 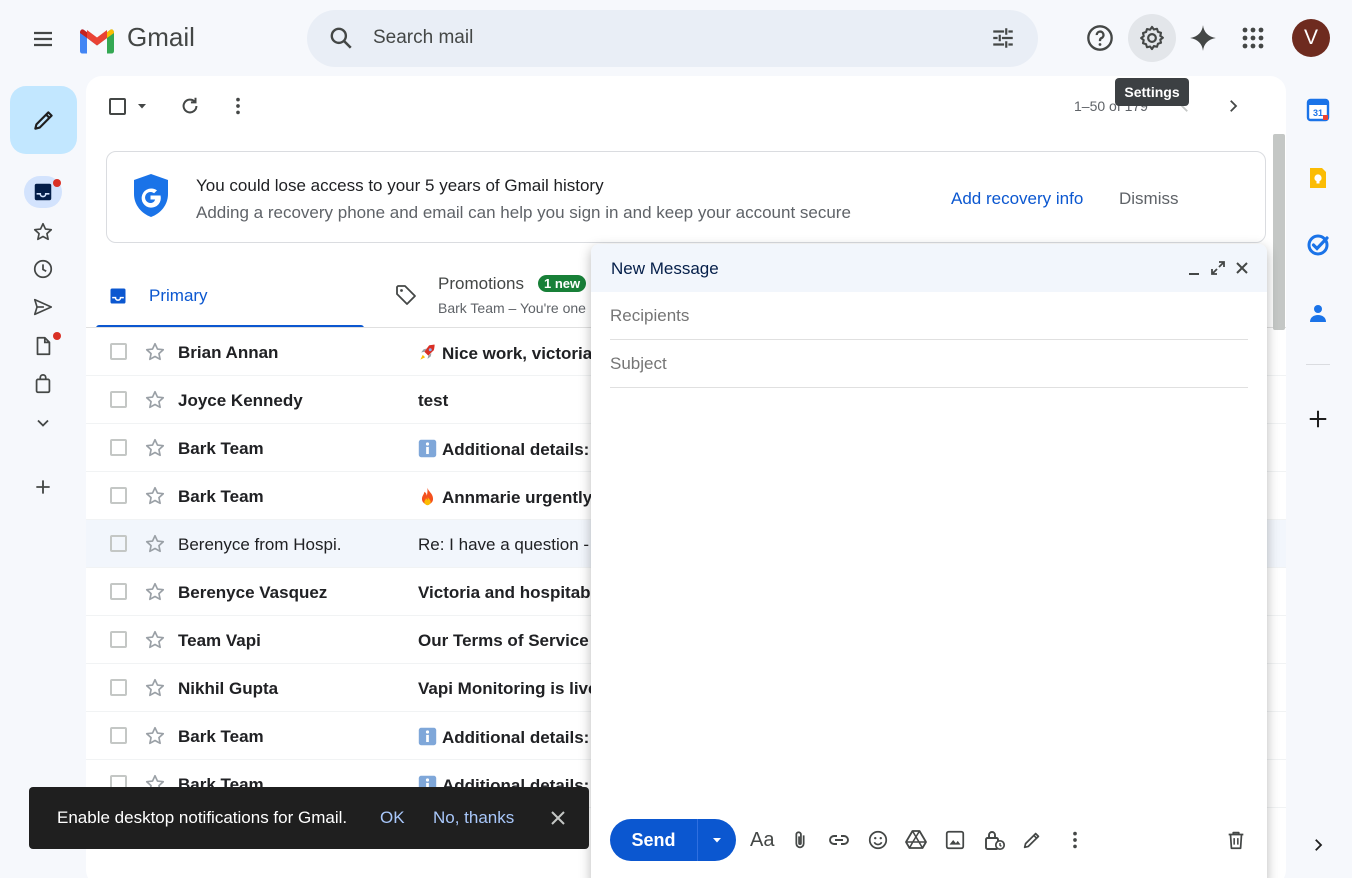 I want to click on settings-button, so click(x=1152, y=38).